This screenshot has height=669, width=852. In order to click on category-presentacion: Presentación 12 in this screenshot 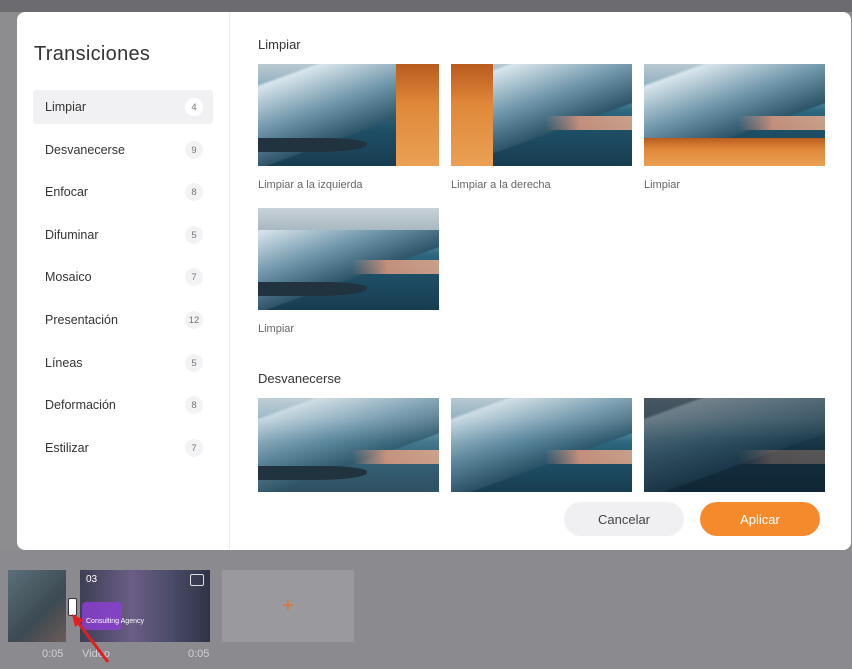, I will do `click(123, 320)`.